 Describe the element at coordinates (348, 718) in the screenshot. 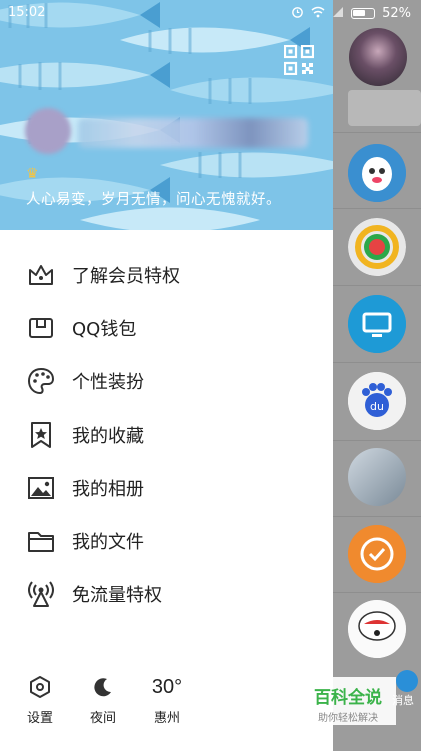

I see `watermark-subtitle: 助你轻松解决` at that location.